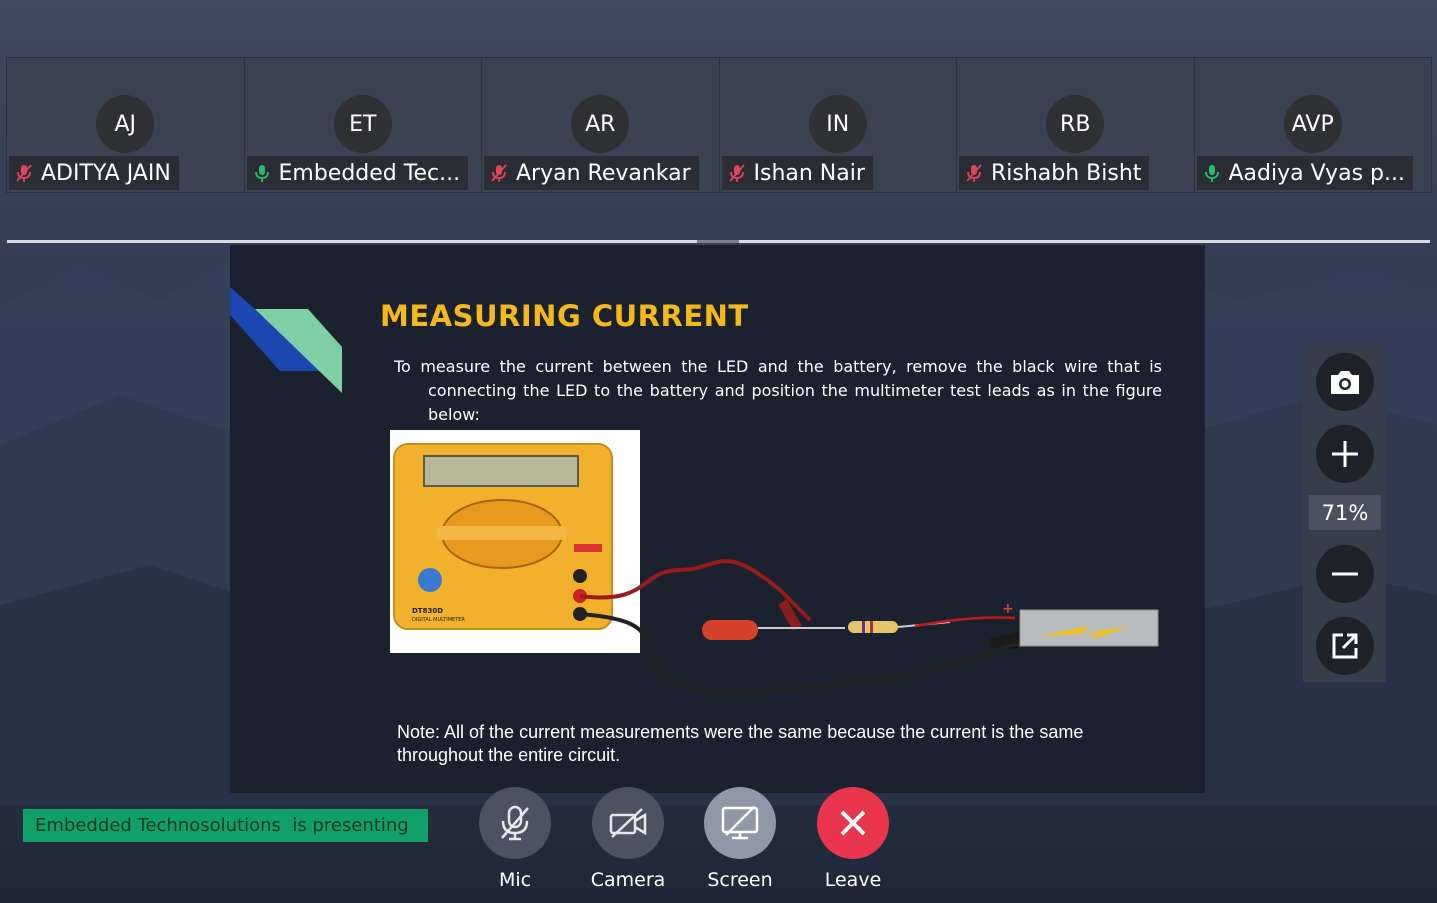  What do you see at coordinates (809, 173) in the screenshot?
I see `participant-name: Ishan Nair` at bounding box center [809, 173].